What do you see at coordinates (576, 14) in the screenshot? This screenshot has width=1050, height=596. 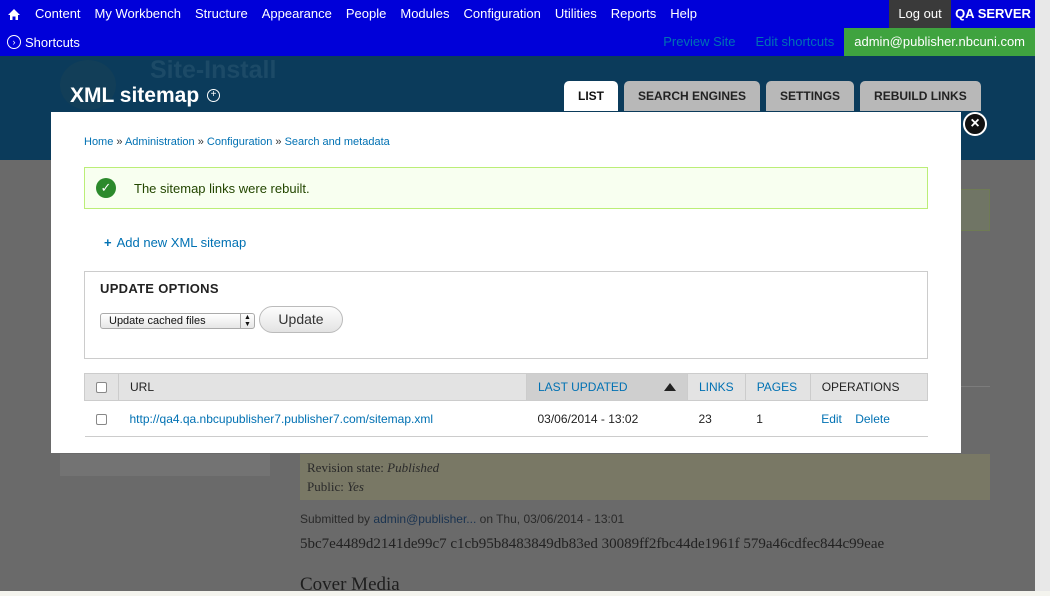 I see `menu-utilities: Utilities` at bounding box center [576, 14].